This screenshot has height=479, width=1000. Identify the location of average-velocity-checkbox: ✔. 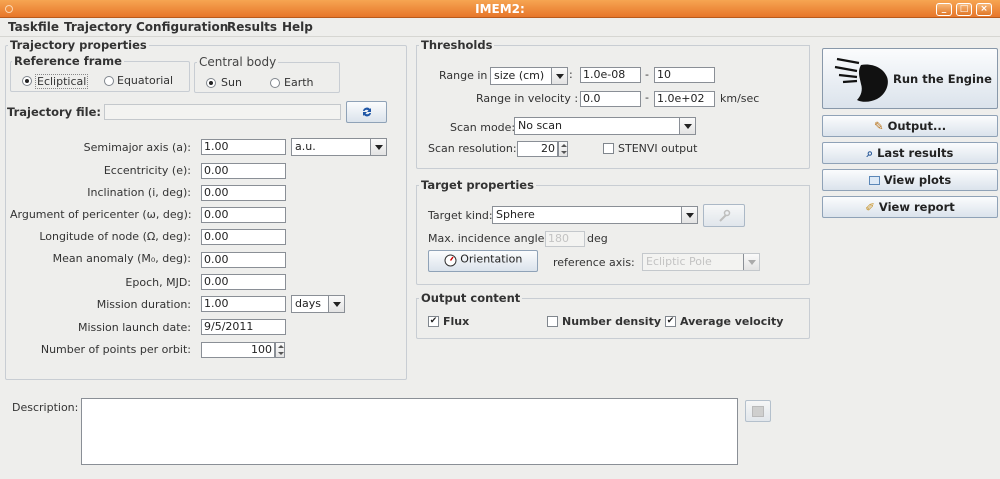
(670, 321).